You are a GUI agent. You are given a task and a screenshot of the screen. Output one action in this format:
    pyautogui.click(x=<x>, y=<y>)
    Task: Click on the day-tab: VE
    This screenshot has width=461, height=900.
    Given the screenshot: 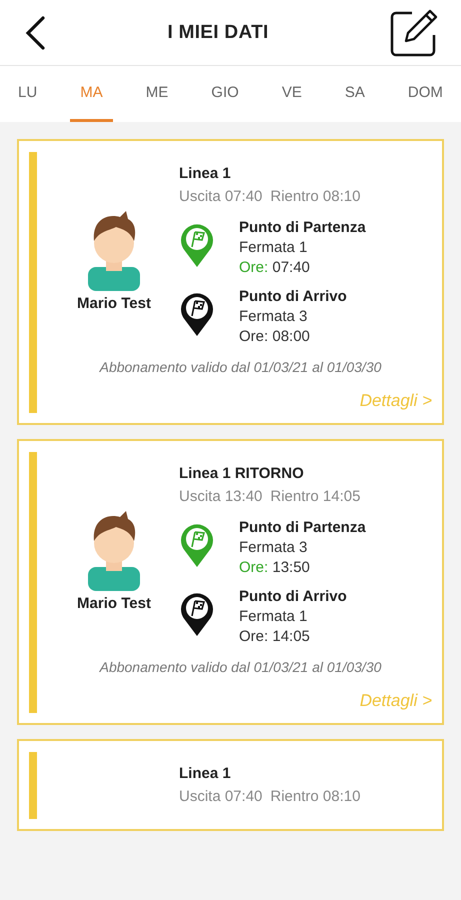 What is the action you would take?
    pyautogui.click(x=292, y=94)
    